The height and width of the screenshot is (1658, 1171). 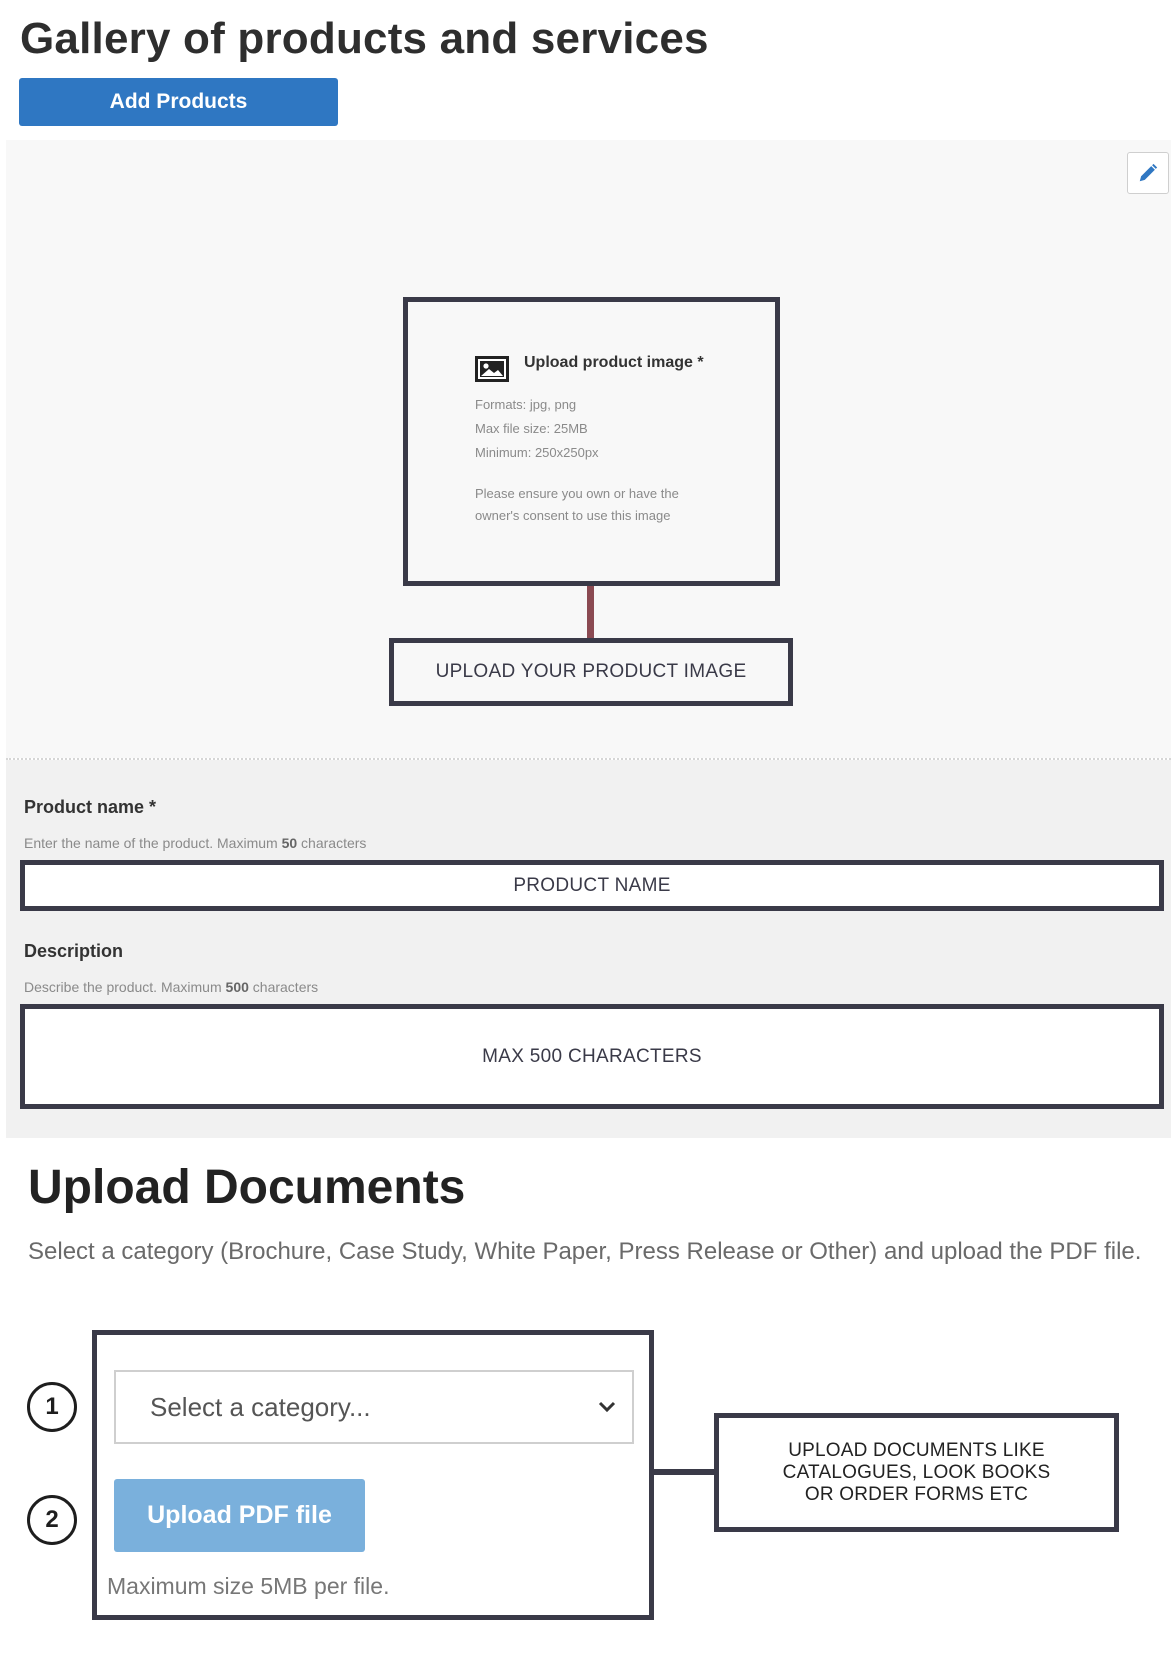 I want to click on page-title: Gallery of products and services, so click(x=364, y=38).